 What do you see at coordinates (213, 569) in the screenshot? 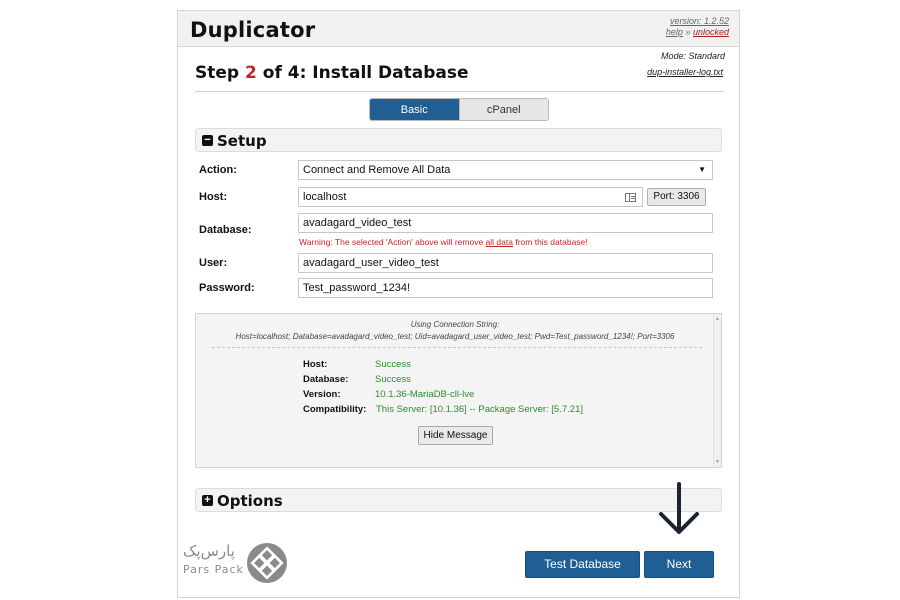
I see `brand-english-text: Pars Pack` at bounding box center [213, 569].